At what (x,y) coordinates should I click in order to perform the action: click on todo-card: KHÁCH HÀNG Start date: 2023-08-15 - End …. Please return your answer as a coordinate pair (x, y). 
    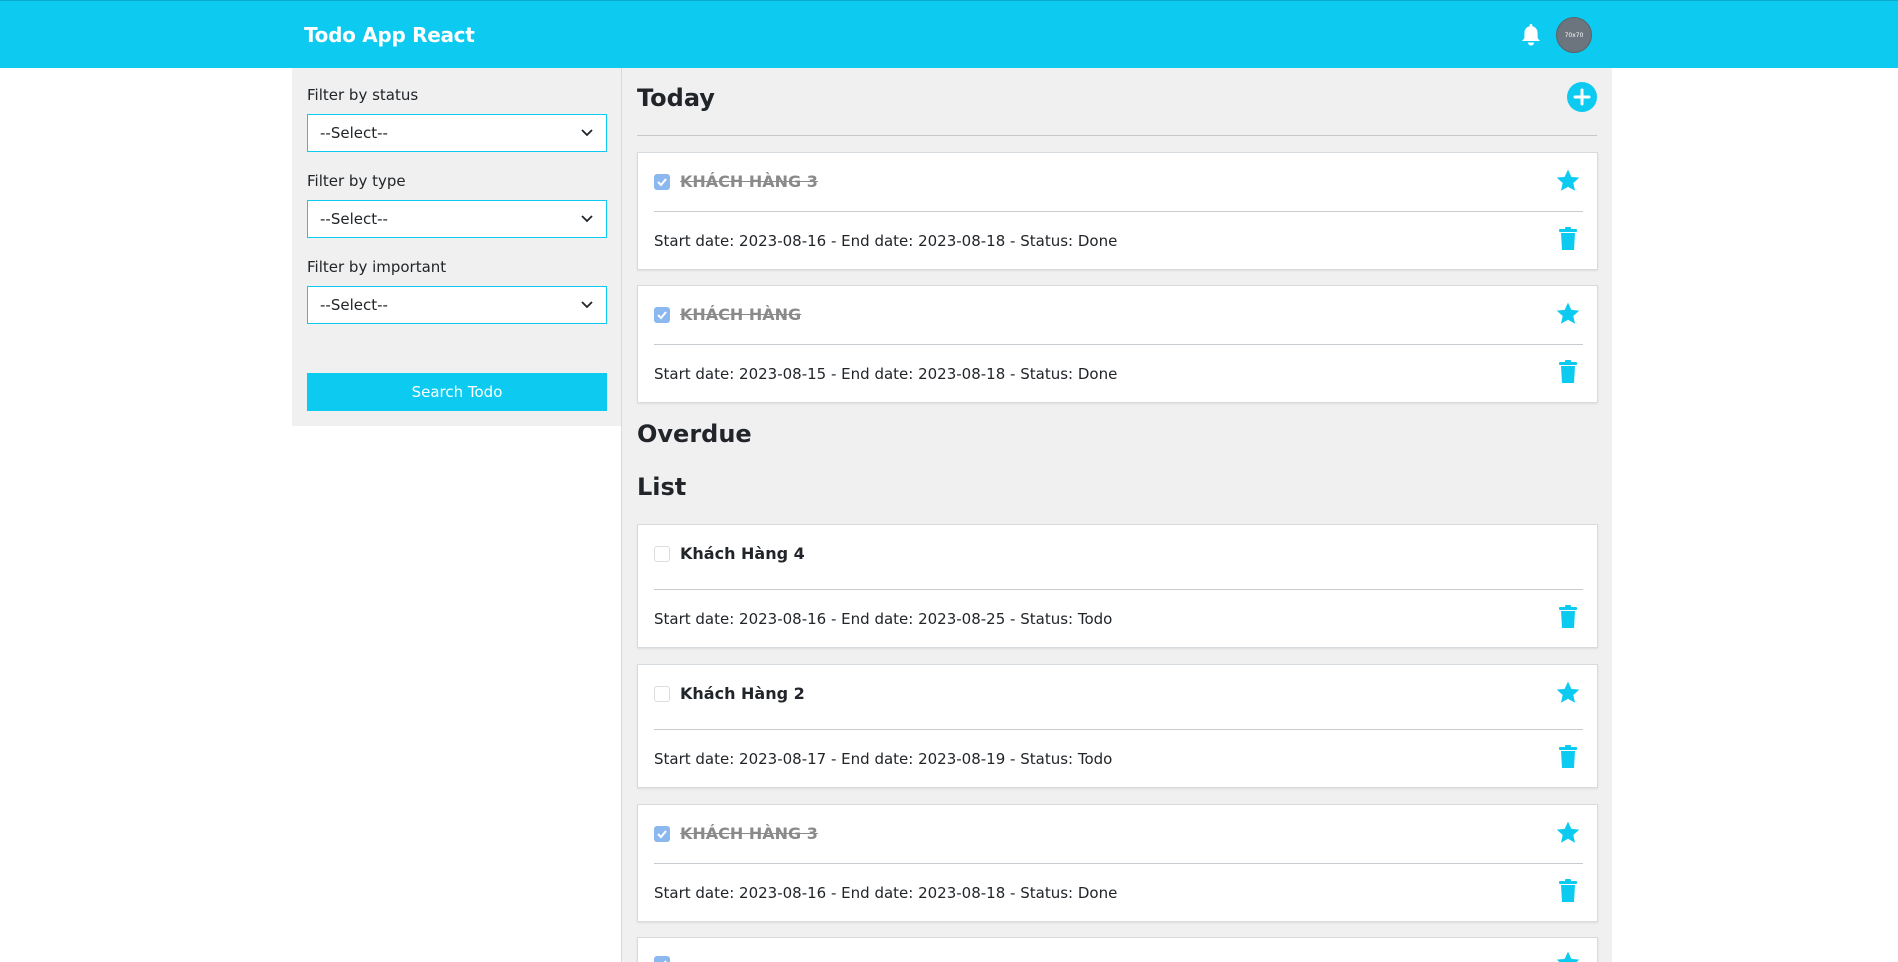
    Looking at the image, I should click on (1117, 344).